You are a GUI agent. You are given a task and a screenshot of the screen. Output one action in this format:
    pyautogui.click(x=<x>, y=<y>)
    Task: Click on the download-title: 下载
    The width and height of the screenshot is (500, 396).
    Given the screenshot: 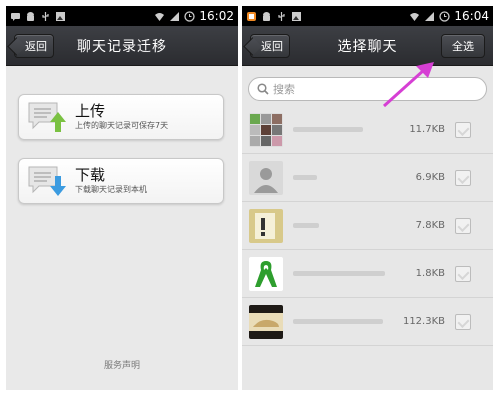 What is the action you would take?
    pyautogui.click(x=90, y=175)
    